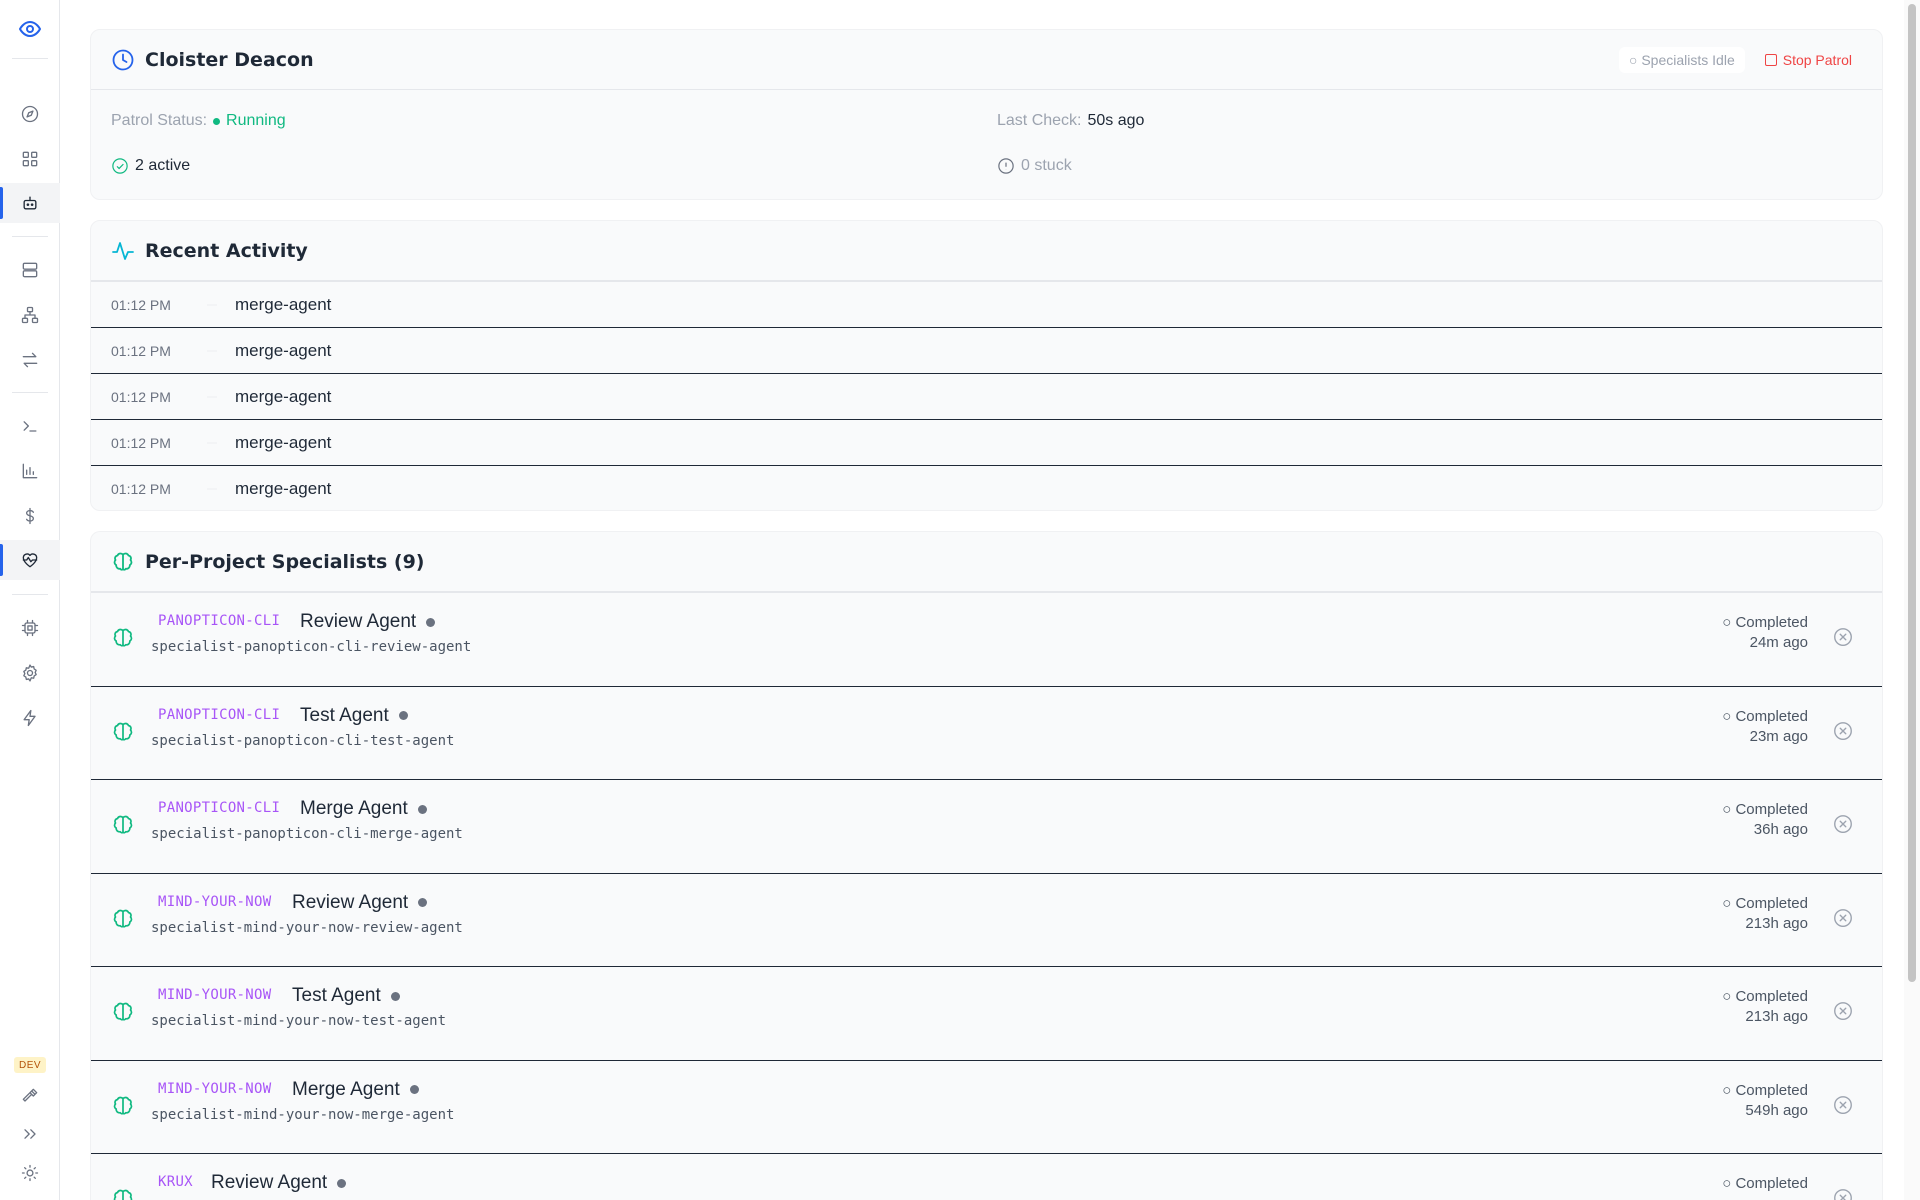  What do you see at coordinates (30, 1173) in the screenshot?
I see `sun-icon` at bounding box center [30, 1173].